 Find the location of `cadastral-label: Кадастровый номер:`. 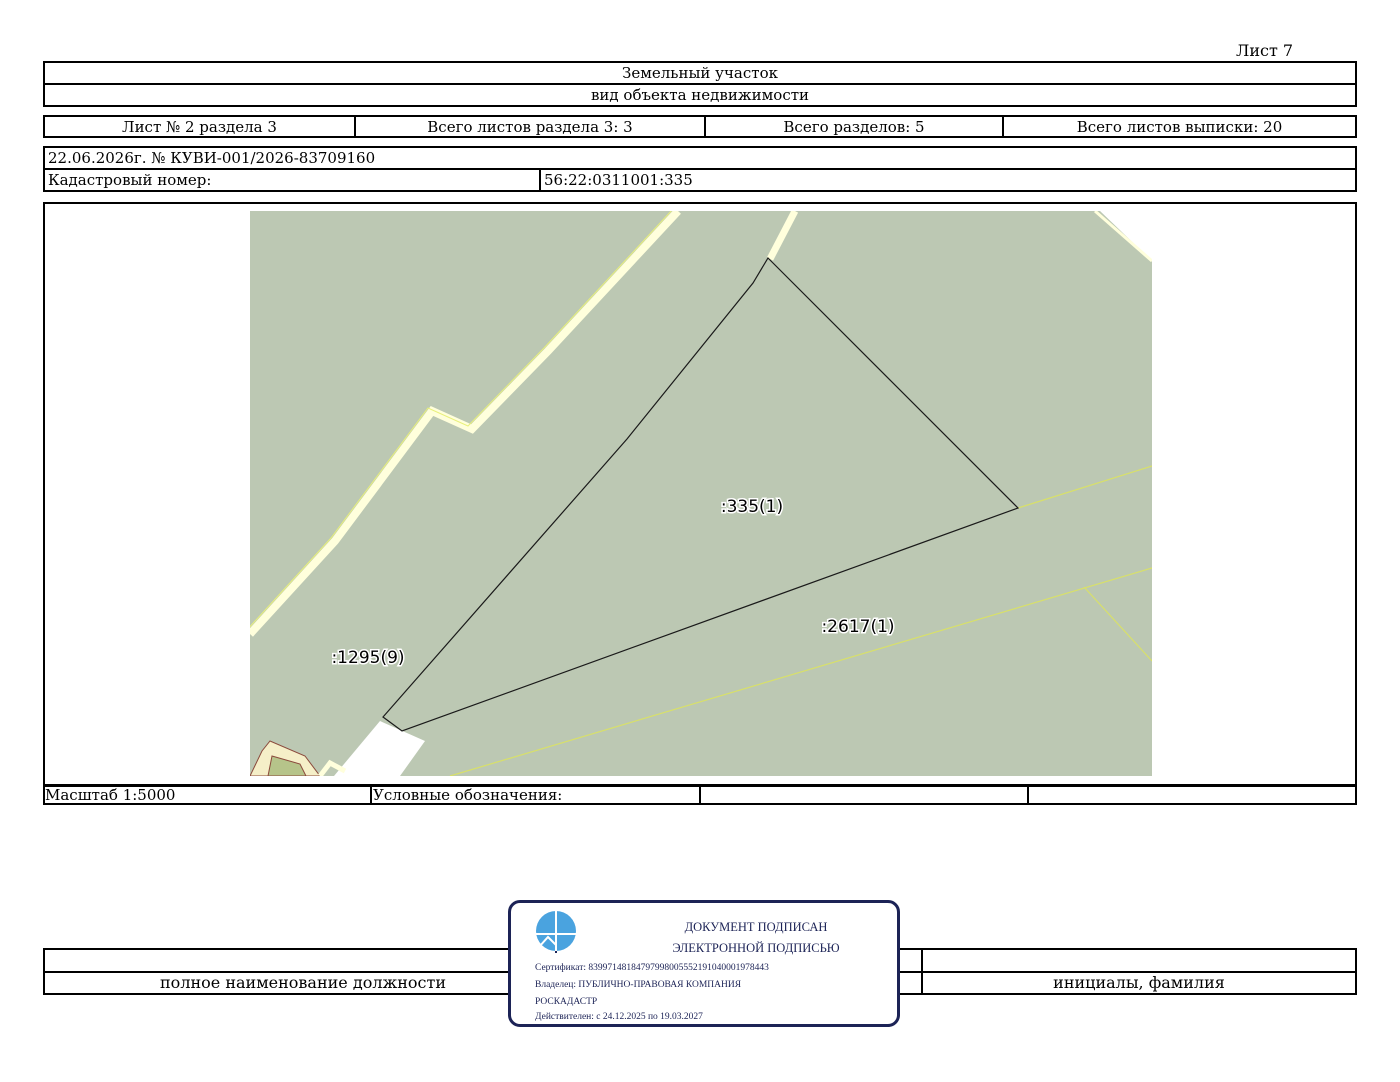

cadastral-label: Кадастровый номер: is located at coordinates (293, 179).